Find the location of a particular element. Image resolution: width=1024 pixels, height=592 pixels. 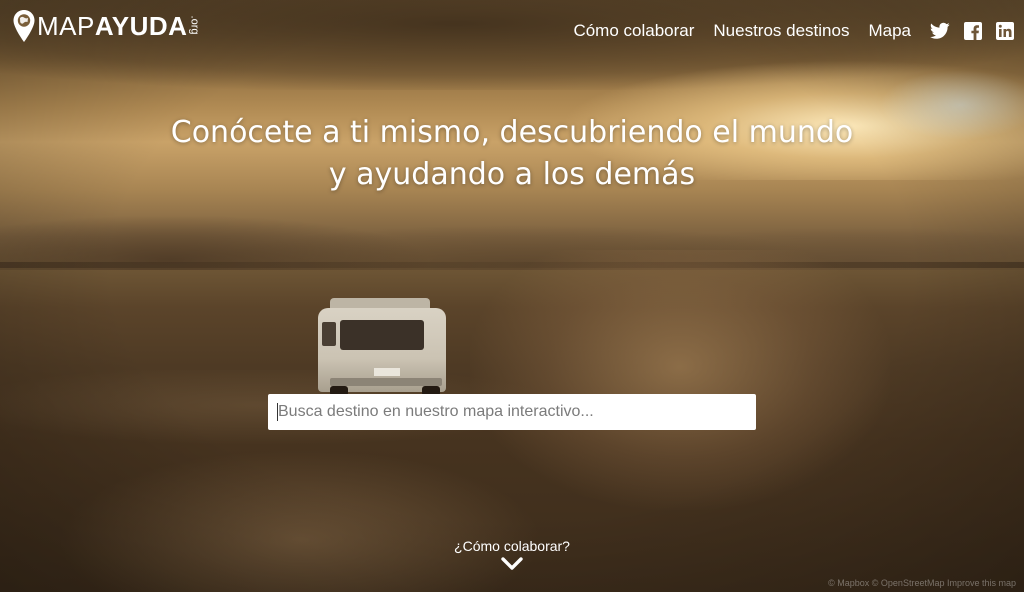

text-caret is located at coordinates (277, 412).